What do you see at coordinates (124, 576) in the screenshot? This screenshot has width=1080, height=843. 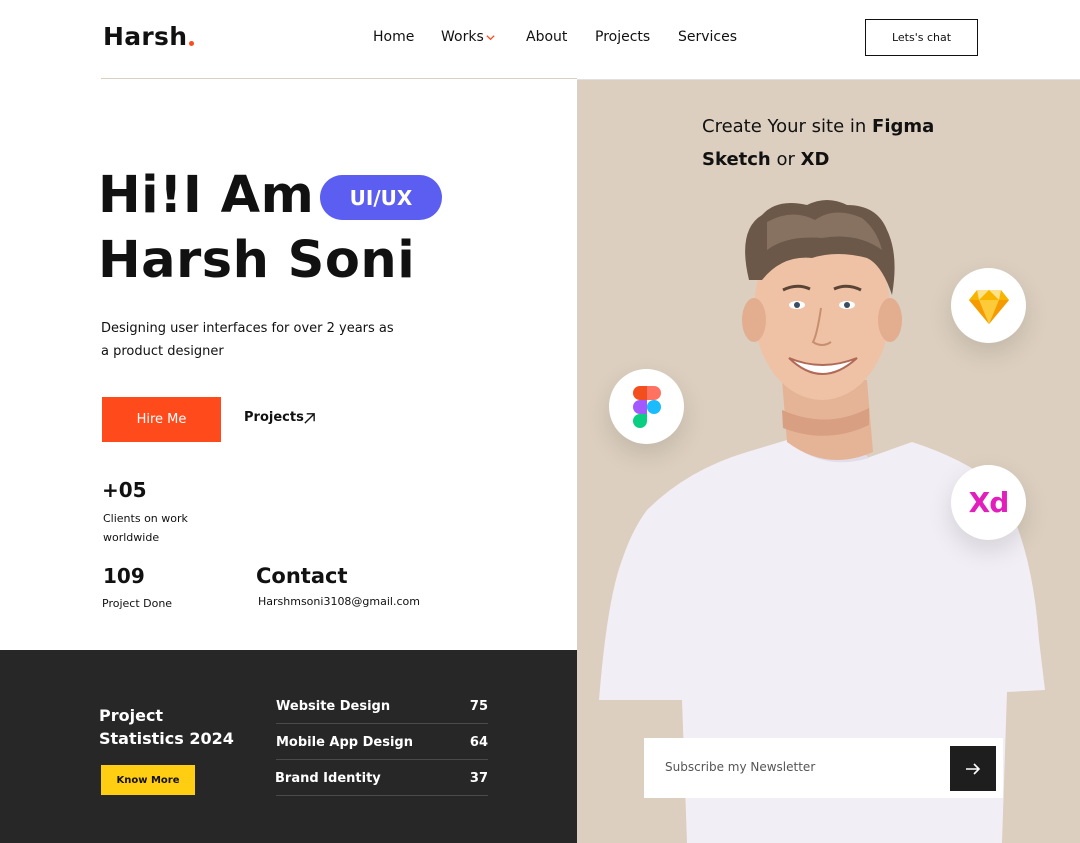 I see `projects-count: 109` at bounding box center [124, 576].